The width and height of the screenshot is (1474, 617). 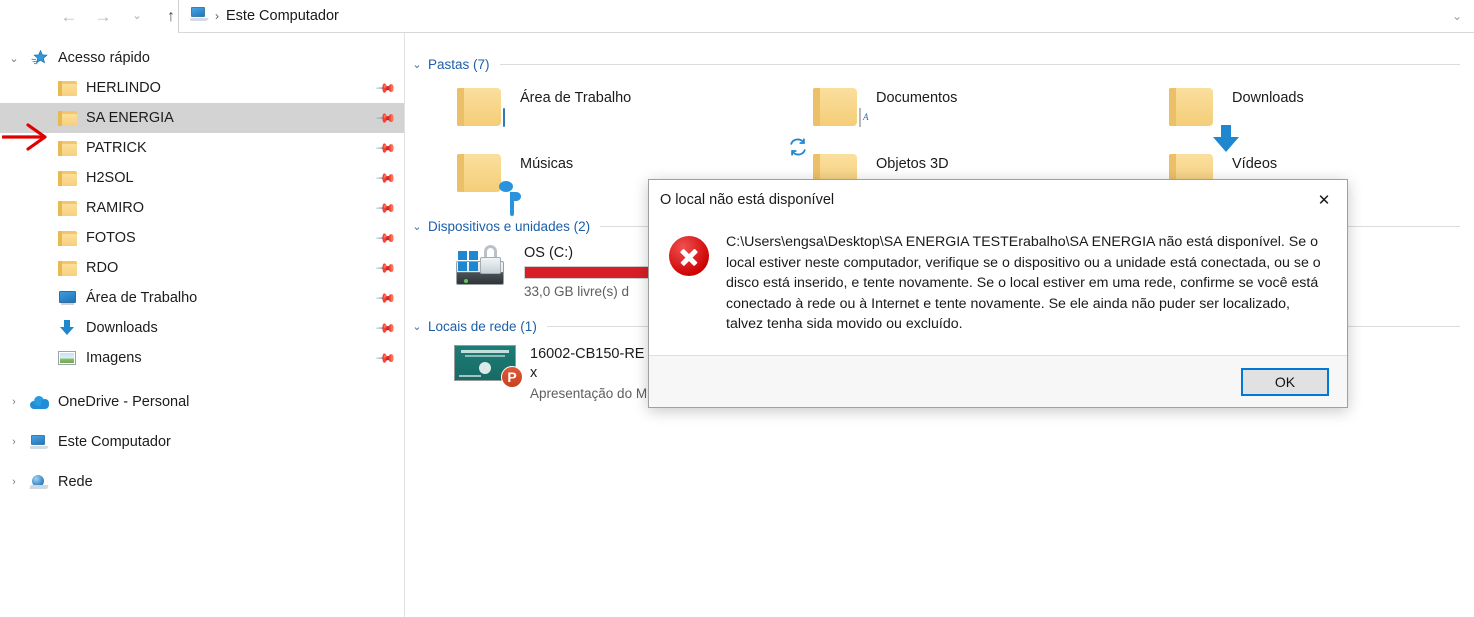 What do you see at coordinates (202, 358) in the screenshot?
I see `sidebar-item-imagens: Imagens 📌` at bounding box center [202, 358].